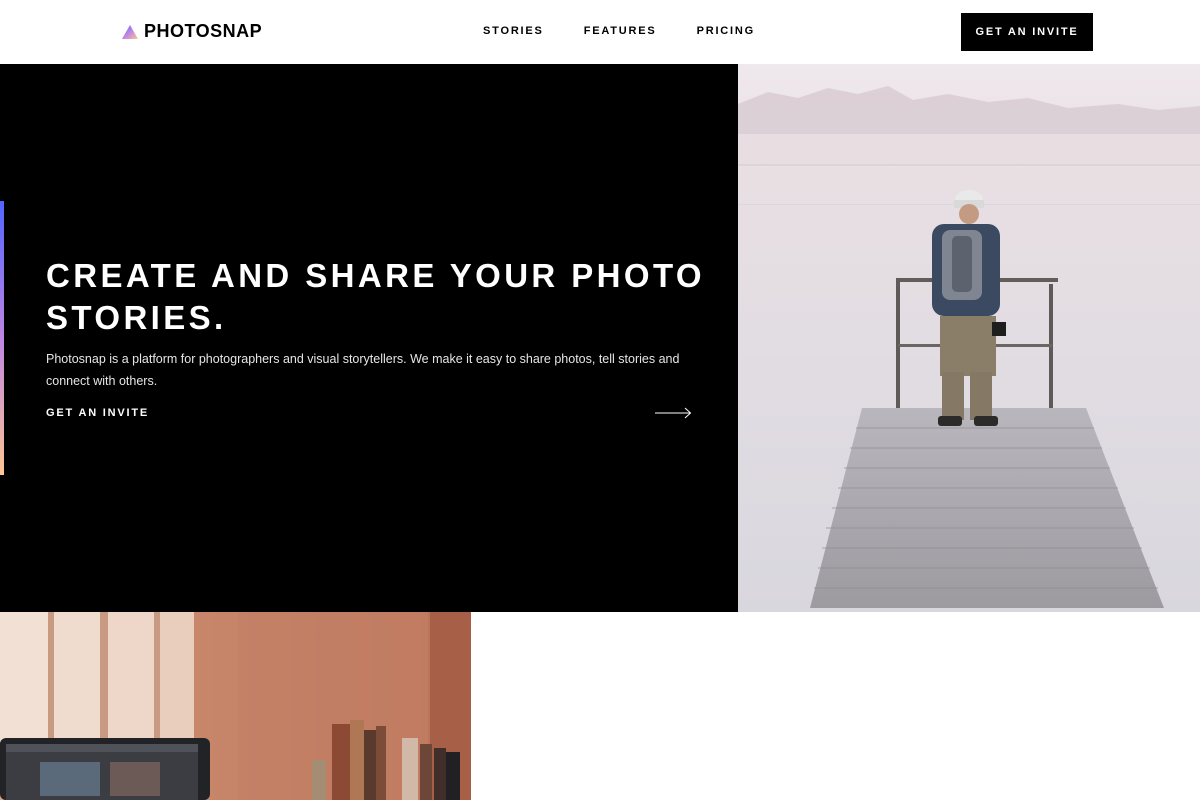 Image resolution: width=1200 pixels, height=800 pixels. What do you see at coordinates (98, 413) in the screenshot?
I see `hero-invite-label: GET AN INVITE` at bounding box center [98, 413].